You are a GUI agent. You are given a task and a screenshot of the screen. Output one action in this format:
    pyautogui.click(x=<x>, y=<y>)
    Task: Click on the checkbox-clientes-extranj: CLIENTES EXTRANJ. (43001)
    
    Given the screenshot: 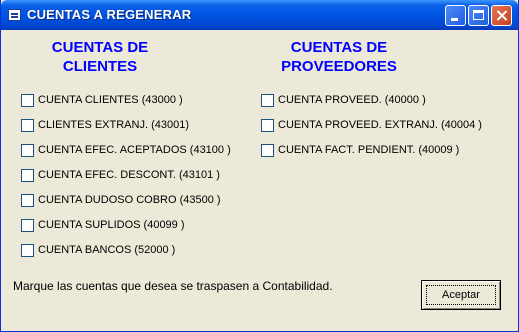 What is the action you would take?
    pyautogui.click(x=105, y=125)
    